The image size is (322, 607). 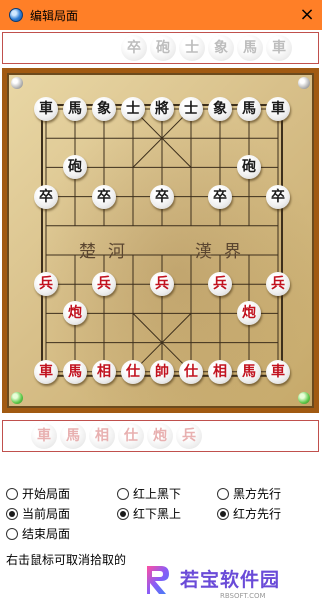 What do you see at coordinates (73, 436) in the screenshot?
I see `tray-piece-red-horse: 馬` at bounding box center [73, 436].